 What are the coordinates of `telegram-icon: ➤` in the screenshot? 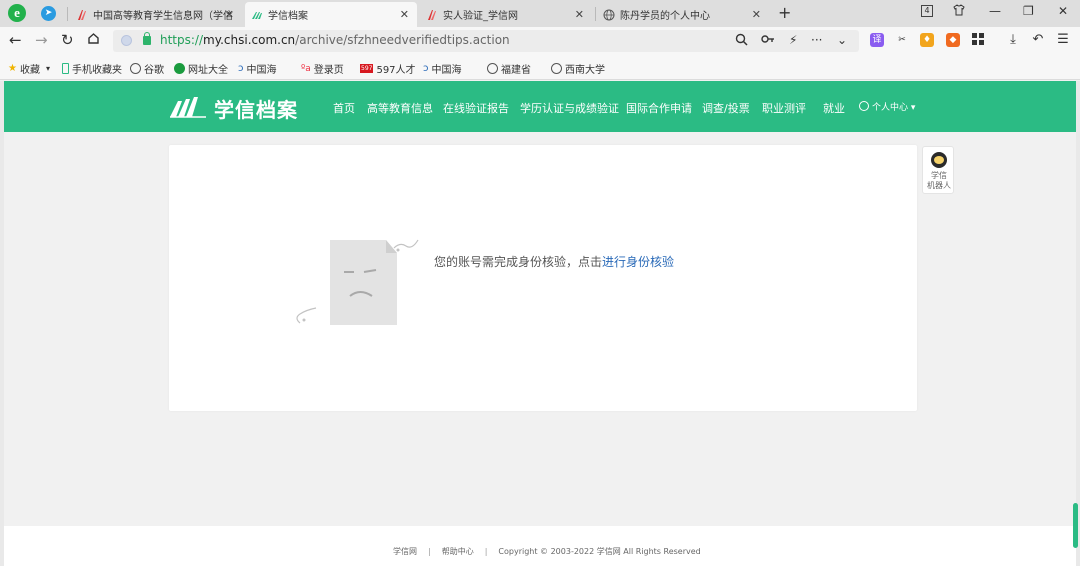 It's located at (48, 13).